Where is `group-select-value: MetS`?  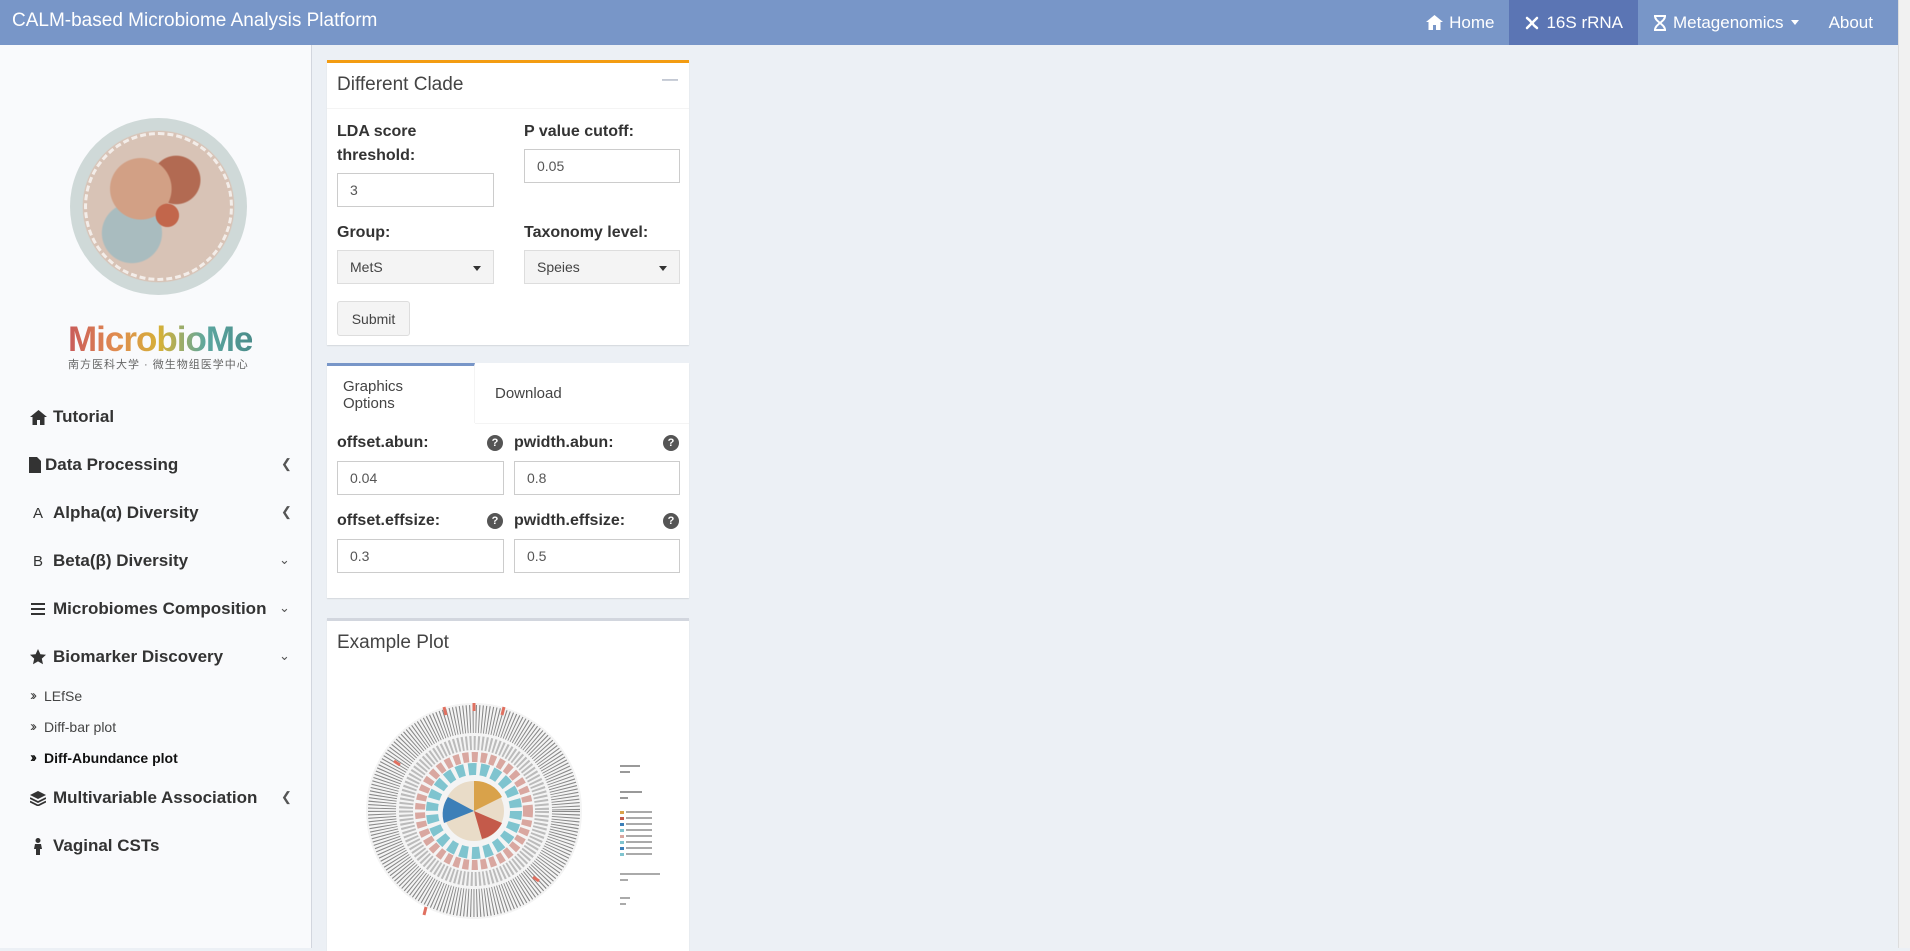 group-select-value: MetS is located at coordinates (366, 267).